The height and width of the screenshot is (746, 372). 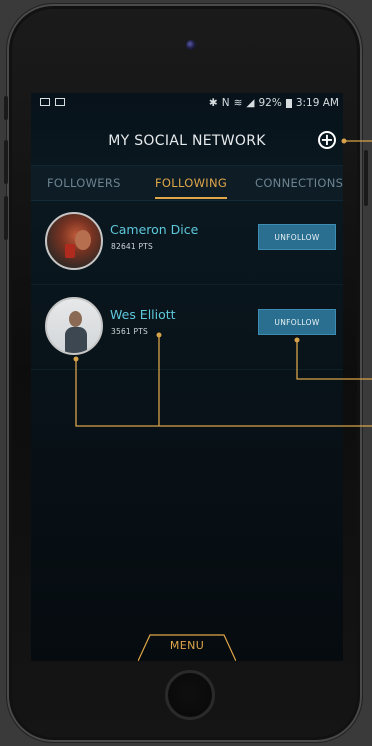 What do you see at coordinates (187, 327) in the screenshot?
I see `list-item: Wes Elliott 3561 PTS UNFOLLOW` at bounding box center [187, 327].